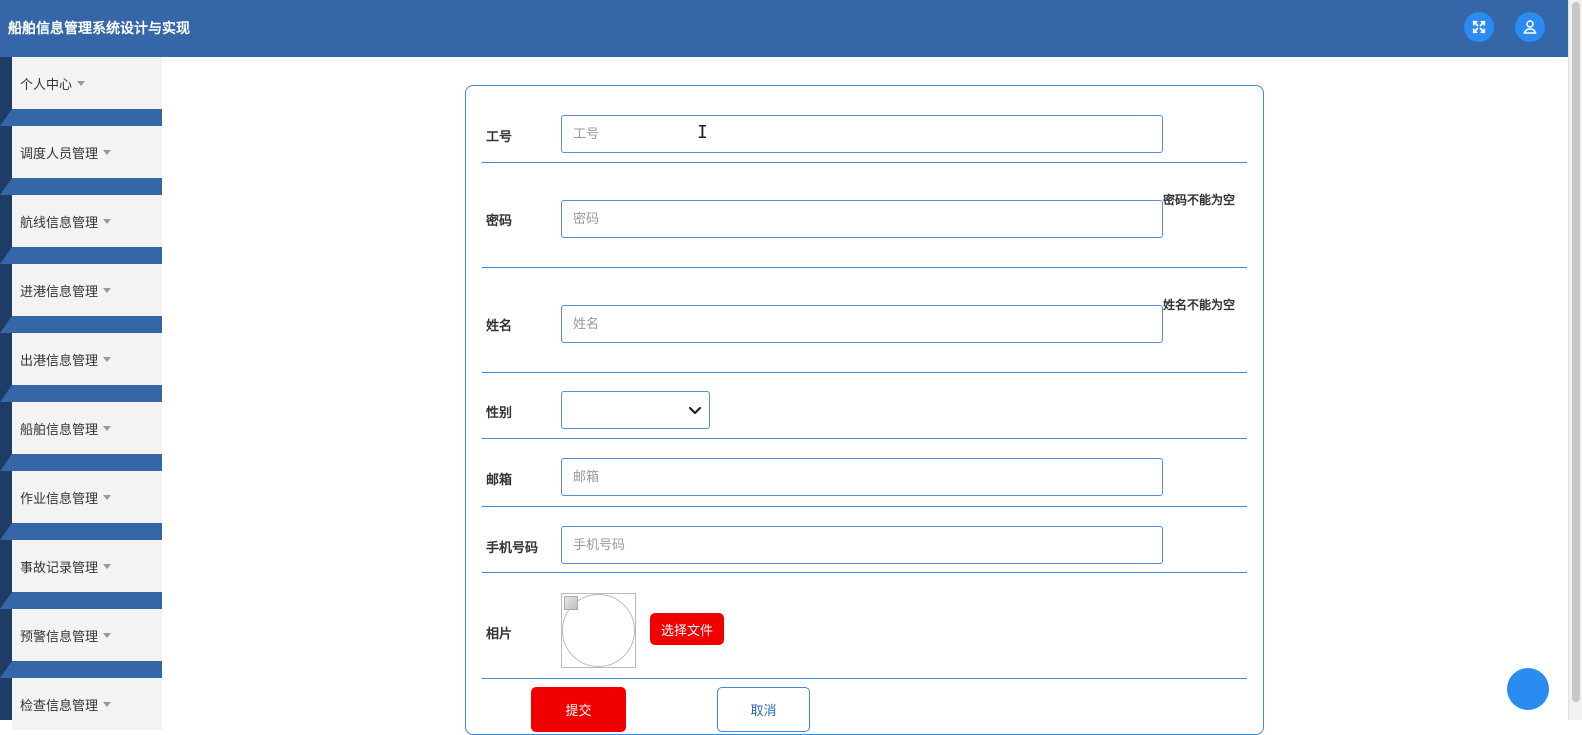 The image size is (1582, 735). Describe the element at coordinates (59, 499) in the screenshot. I see `sidebar-item-label: 作业信息管理` at that location.